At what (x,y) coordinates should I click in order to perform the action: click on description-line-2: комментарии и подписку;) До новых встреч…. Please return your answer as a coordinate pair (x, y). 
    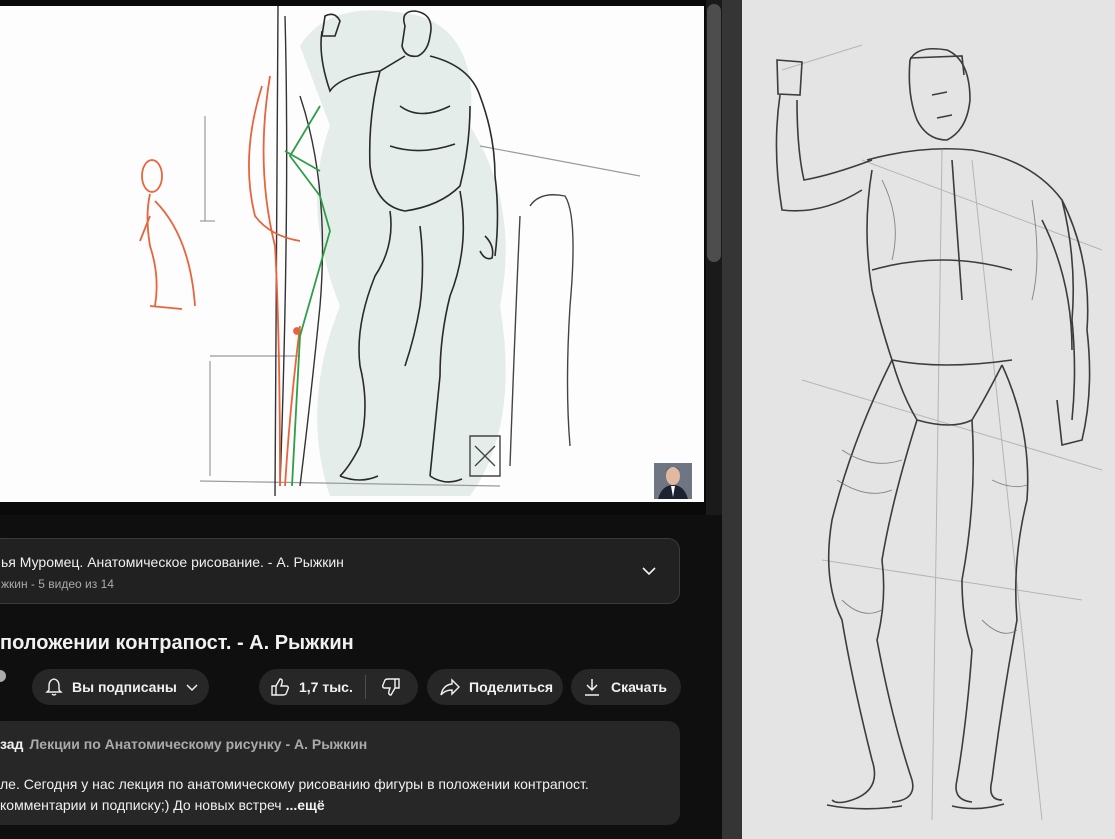
    Looking at the image, I should click on (162, 805).